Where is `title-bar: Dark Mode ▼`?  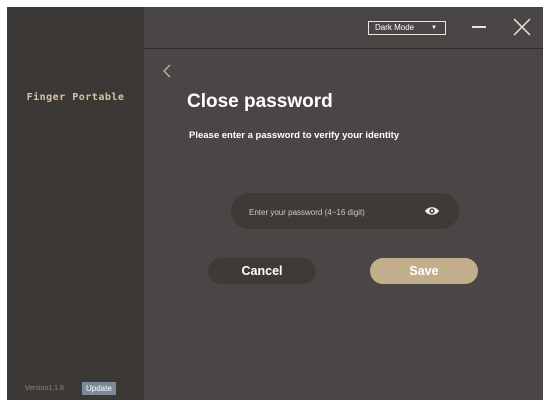
title-bar: Dark Mode ▼ is located at coordinates (343, 28).